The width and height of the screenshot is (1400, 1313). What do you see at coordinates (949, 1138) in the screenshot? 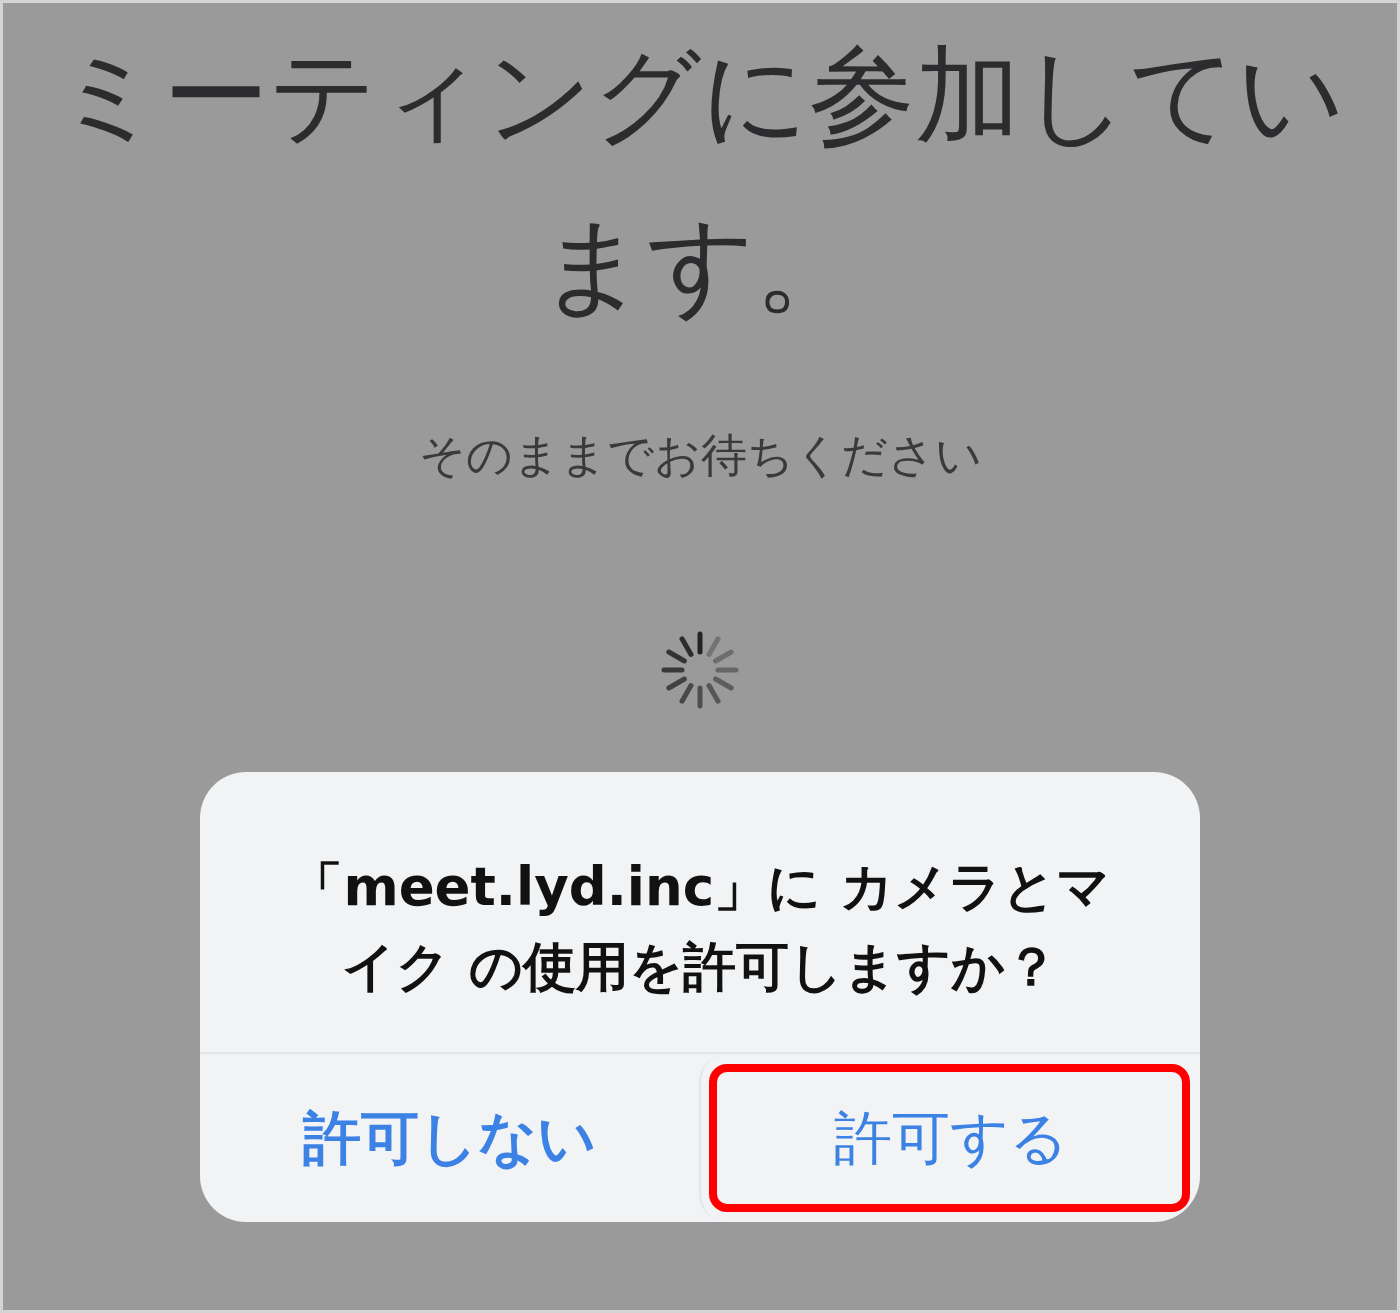
I see `dialog-button: 許可する` at bounding box center [949, 1138].